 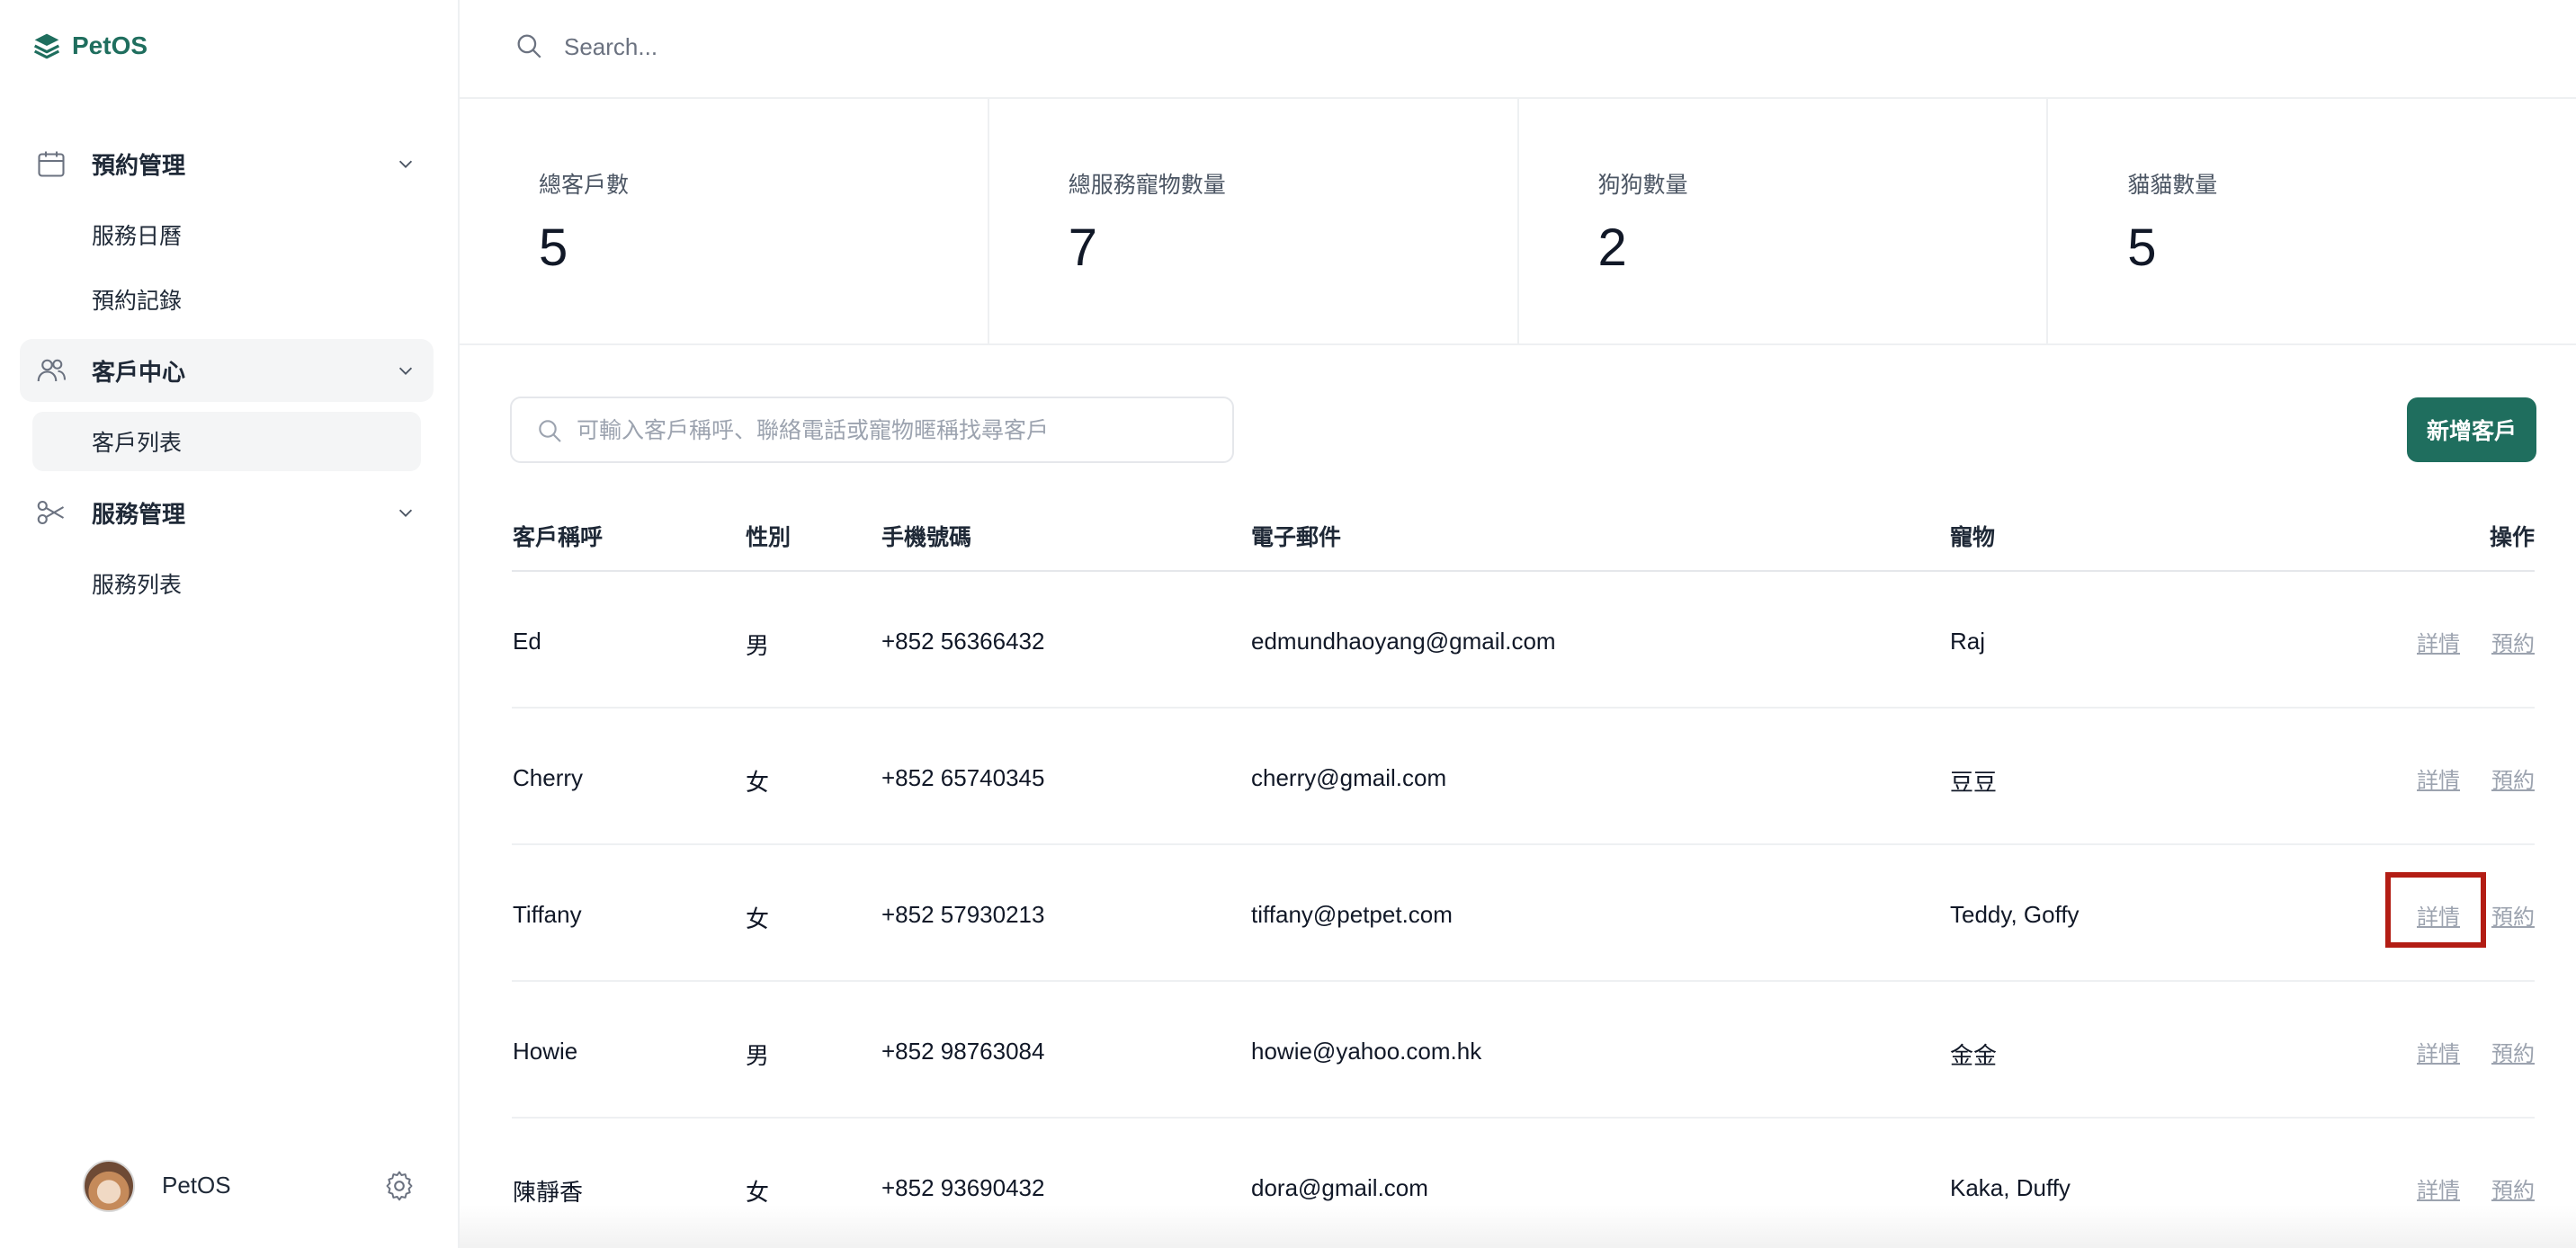 I want to click on cell-email: dora@gmail.com, so click(x=1339, y=1187).